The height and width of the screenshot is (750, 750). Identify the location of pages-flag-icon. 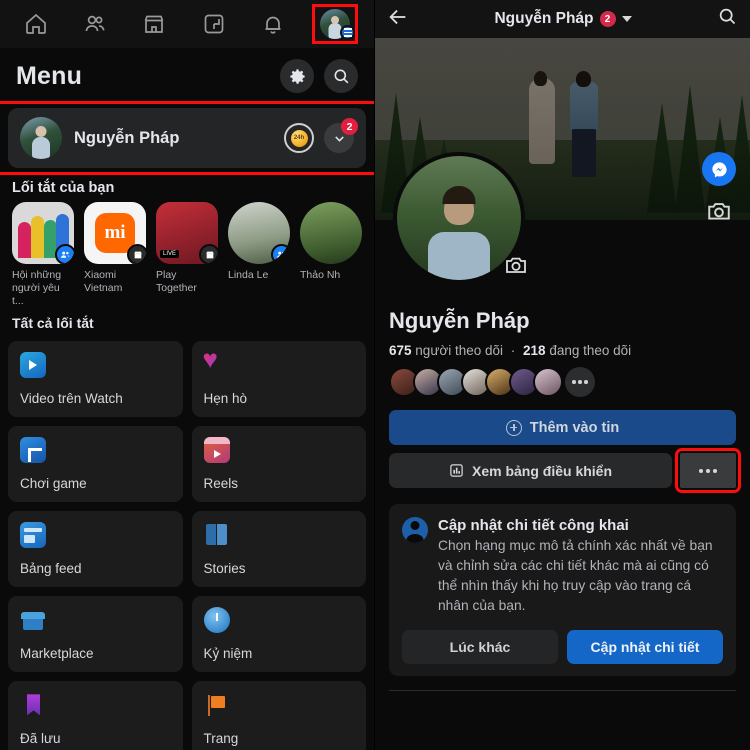
(217, 705).